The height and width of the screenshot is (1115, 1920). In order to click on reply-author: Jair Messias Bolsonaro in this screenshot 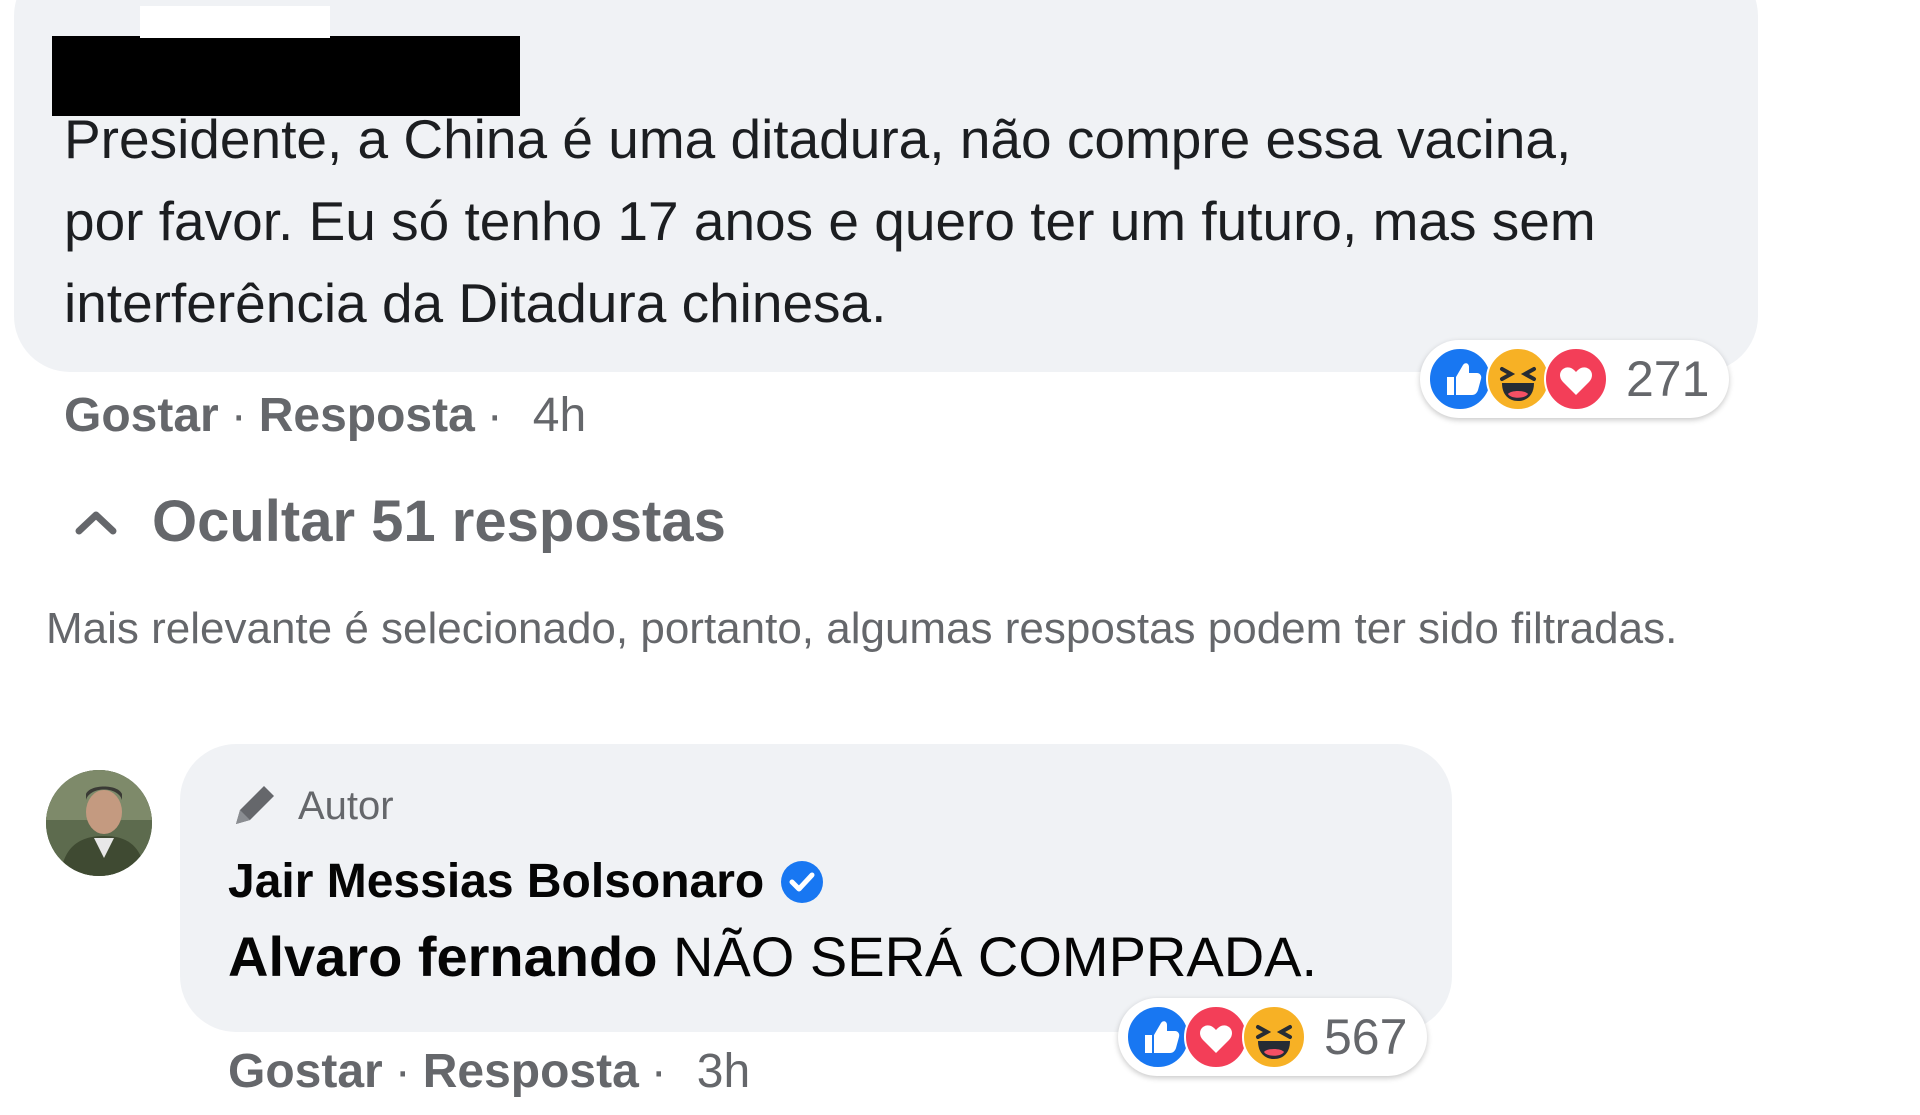, I will do `click(527, 881)`.